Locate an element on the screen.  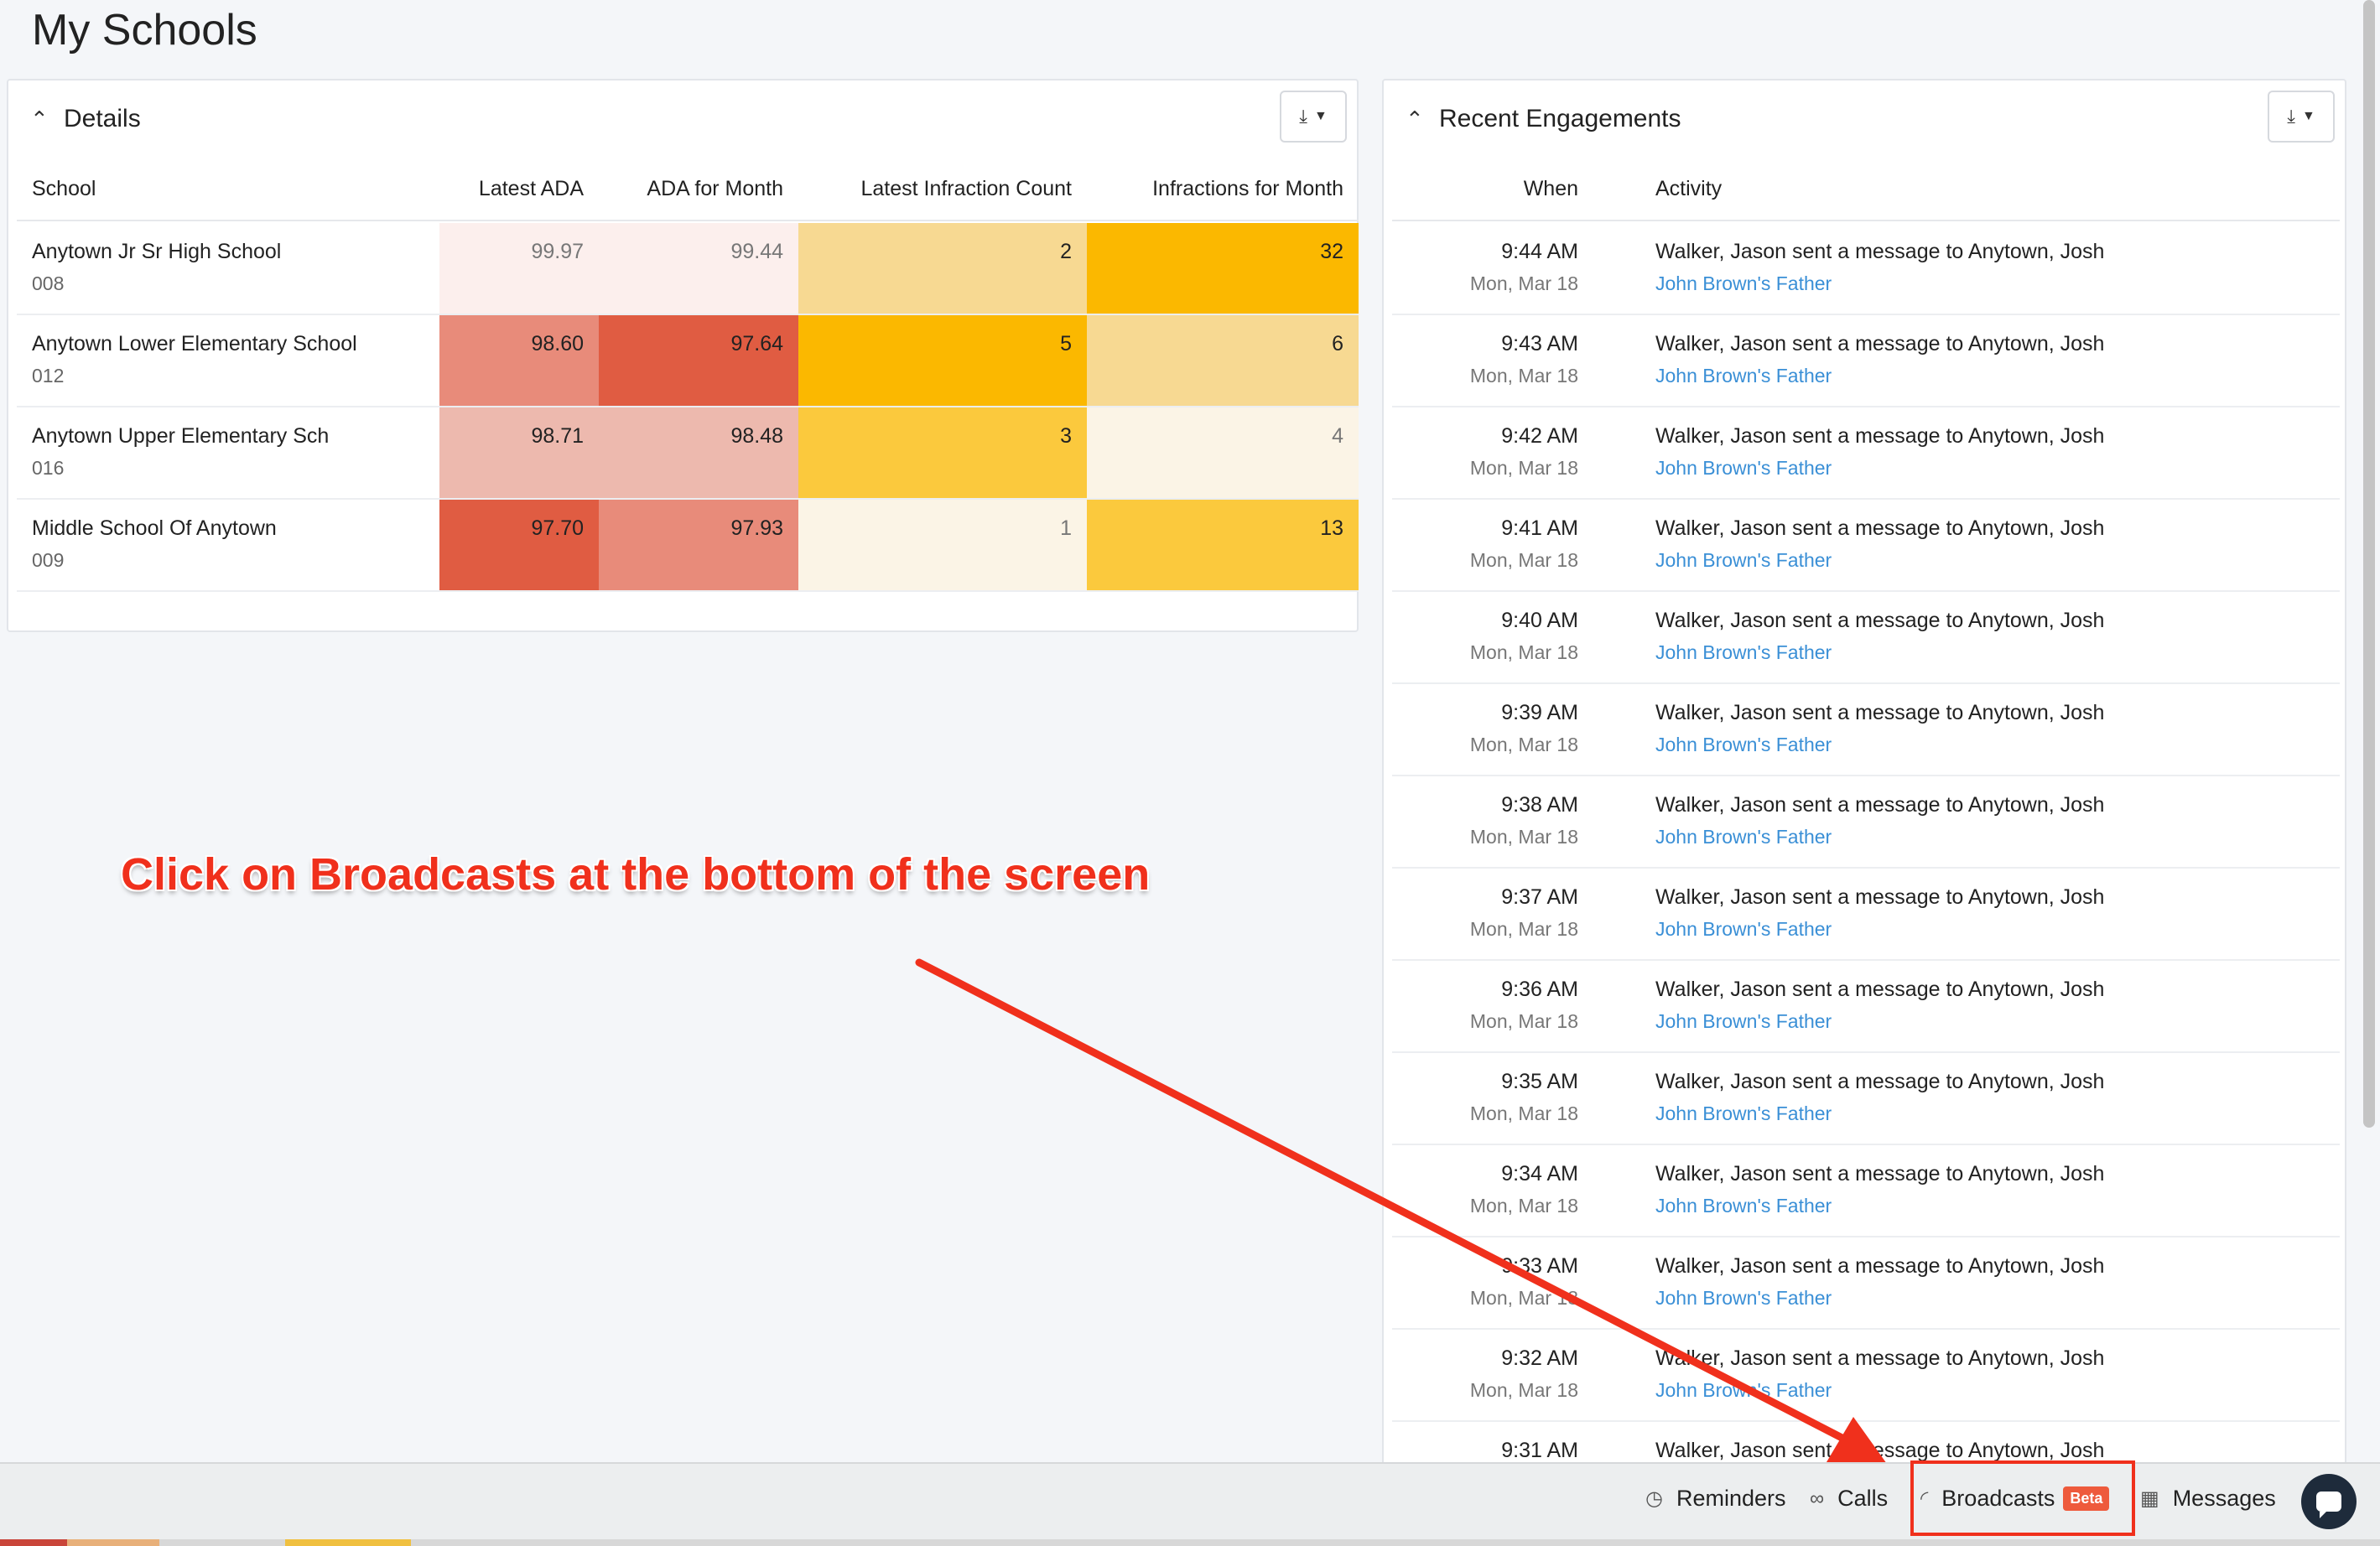
latest-infraction-cell: 3 is located at coordinates (942, 452).